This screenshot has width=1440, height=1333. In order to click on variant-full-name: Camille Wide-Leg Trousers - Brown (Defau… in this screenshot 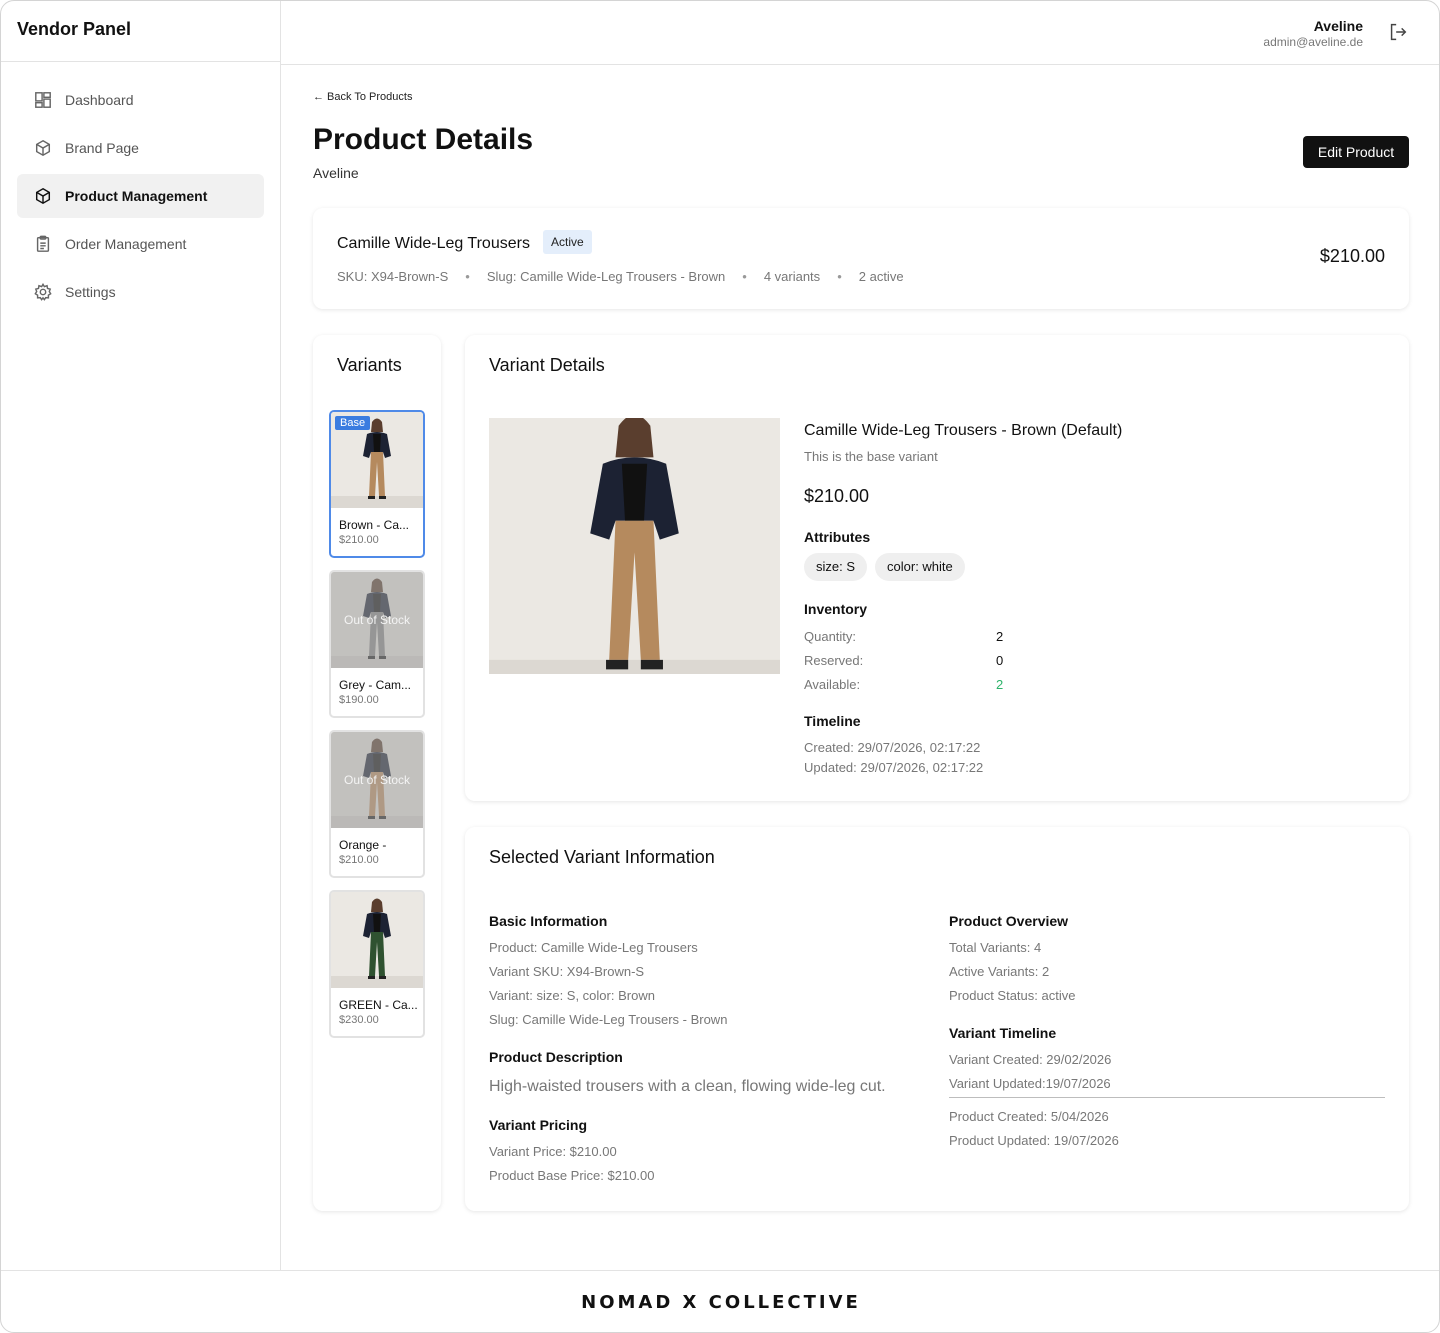, I will do `click(963, 430)`.